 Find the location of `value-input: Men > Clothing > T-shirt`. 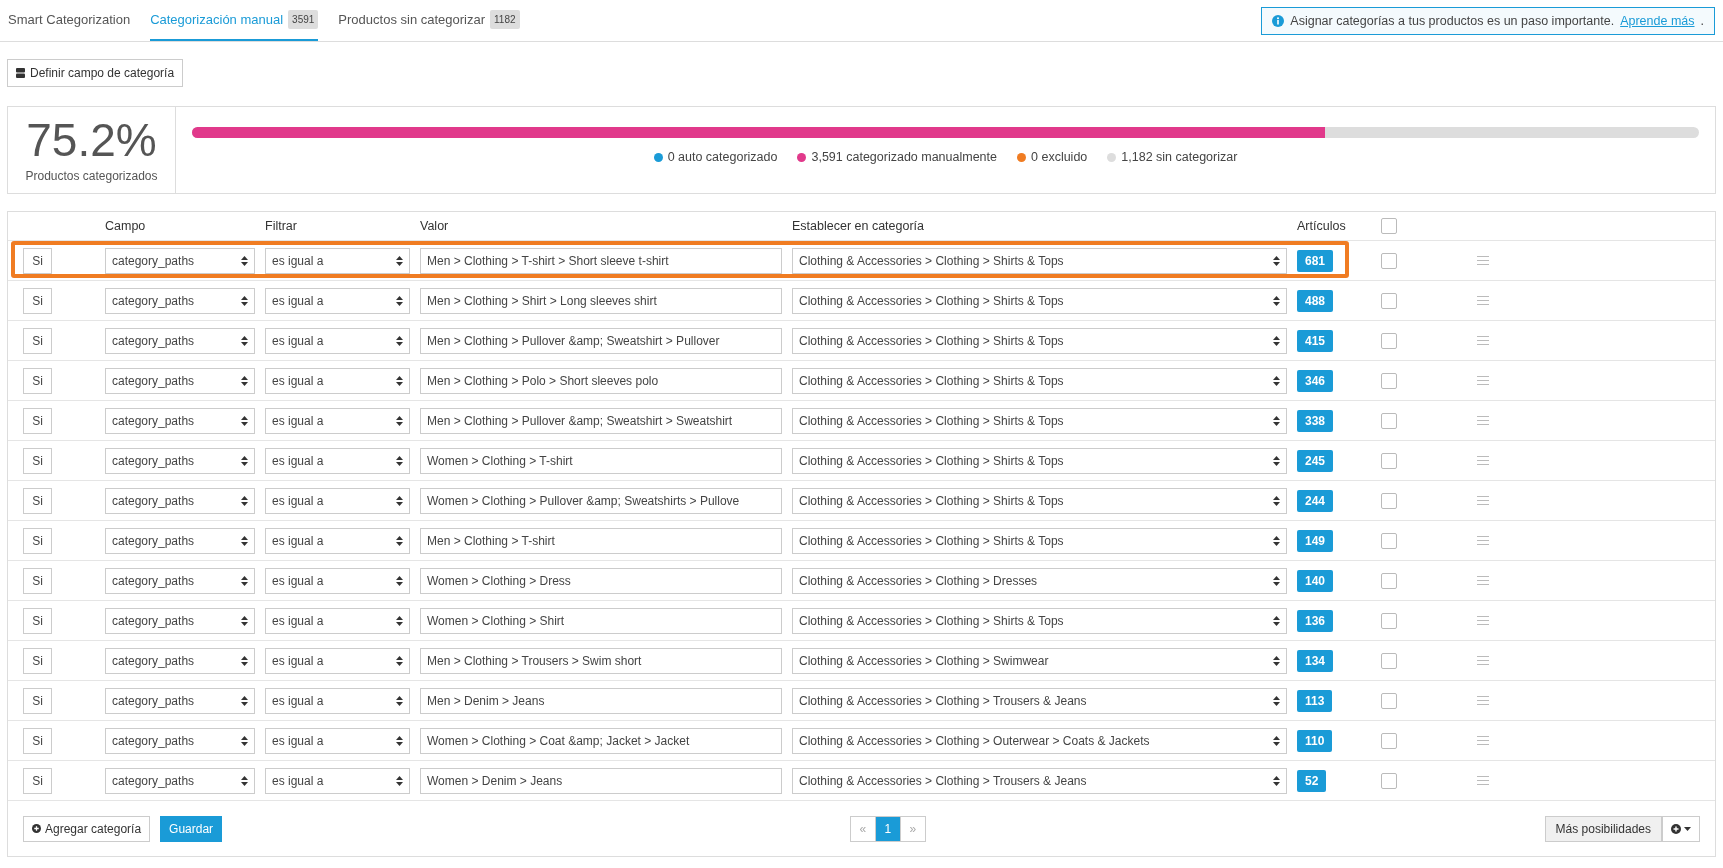

value-input: Men > Clothing > T-shirt is located at coordinates (601, 540).